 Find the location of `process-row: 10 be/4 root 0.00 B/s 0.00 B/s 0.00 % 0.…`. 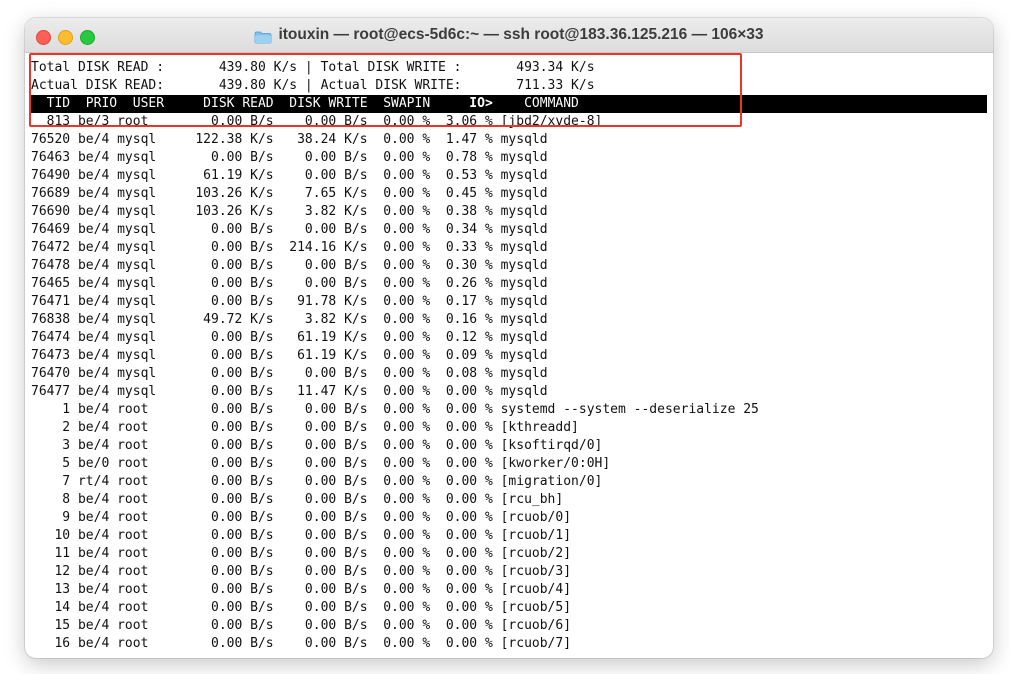

process-row: 10 be/4 root 0.00 B/s 0.00 B/s 0.00 % 0.… is located at coordinates (301, 535).